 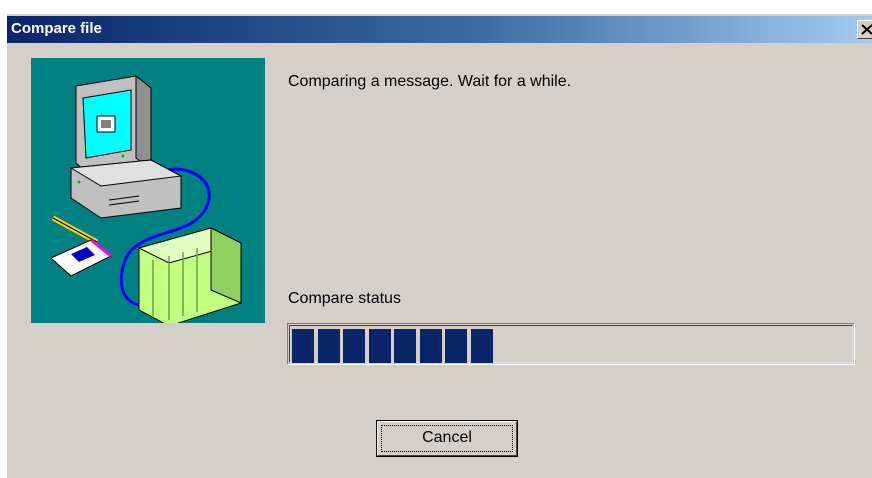 I want to click on title-bar: Compare file, so click(x=439, y=29).